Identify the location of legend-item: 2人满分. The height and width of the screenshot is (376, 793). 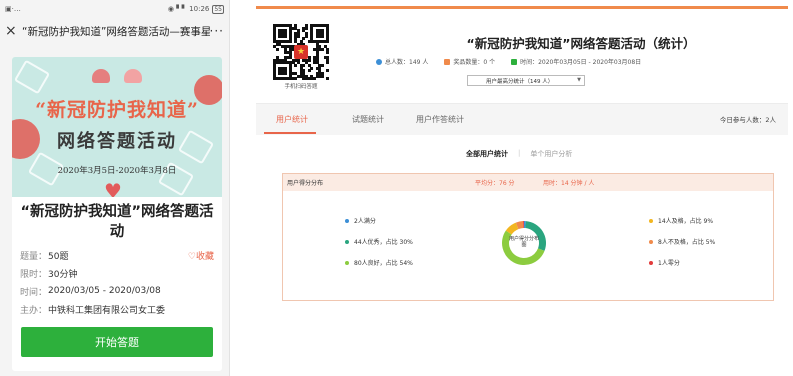
(360, 220).